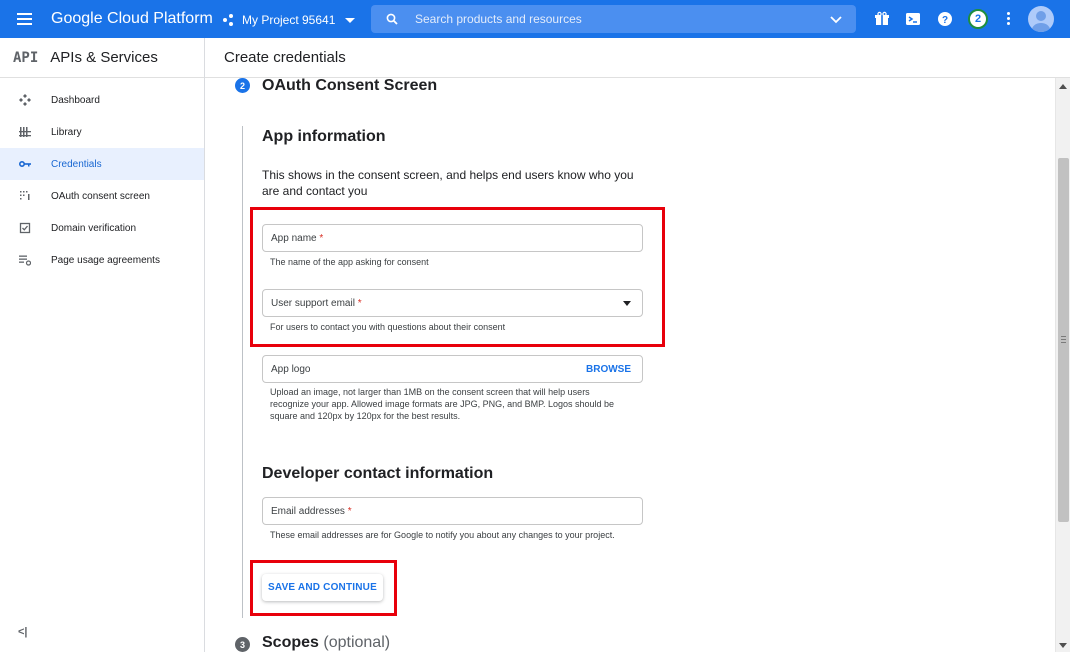 The image size is (1070, 652). I want to click on developer-email-field: Email addresses *, so click(452, 511).